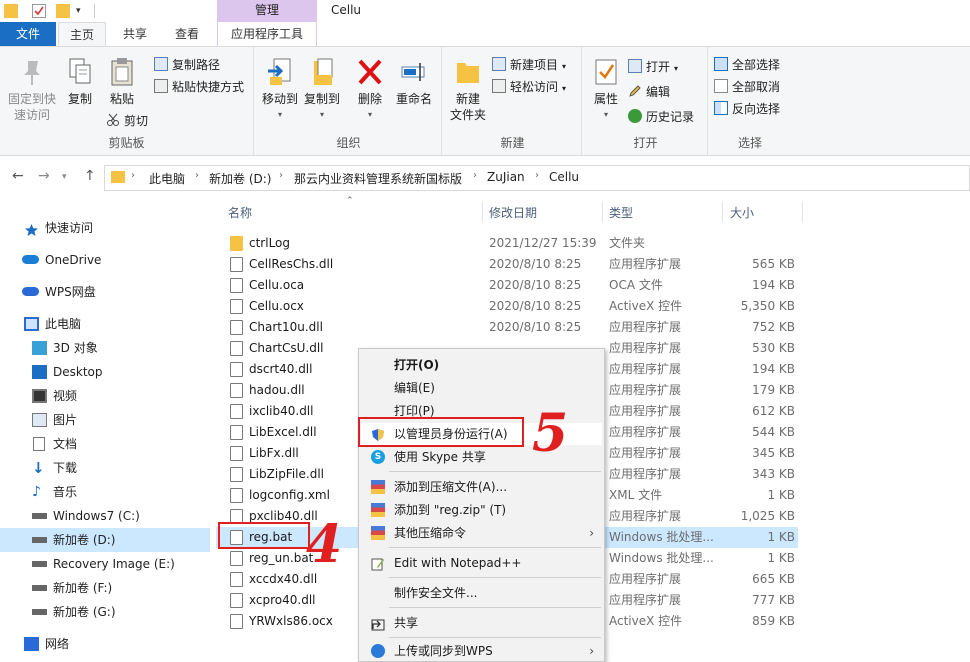  I want to click on nav-drive-g: 新加卷 (G:), so click(105, 612).